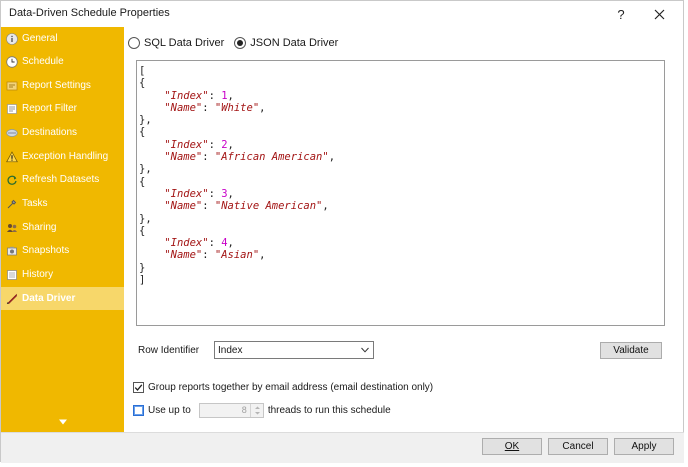 This screenshot has width=688, height=467. What do you see at coordinates (50, 108) in the screenshot?
I see `sidebar-item-label: Report Filter` at bounding box center [50, 108].